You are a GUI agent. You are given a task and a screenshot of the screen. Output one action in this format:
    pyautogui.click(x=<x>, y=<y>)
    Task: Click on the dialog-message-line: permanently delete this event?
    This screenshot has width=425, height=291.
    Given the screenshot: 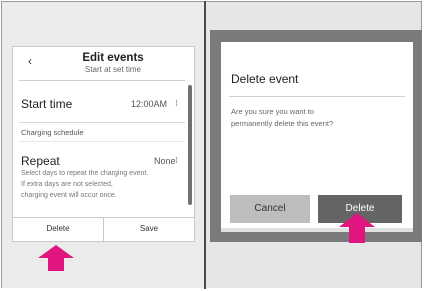 What is the action you would take?
    pyautogui.click(x=282, y=123)
    